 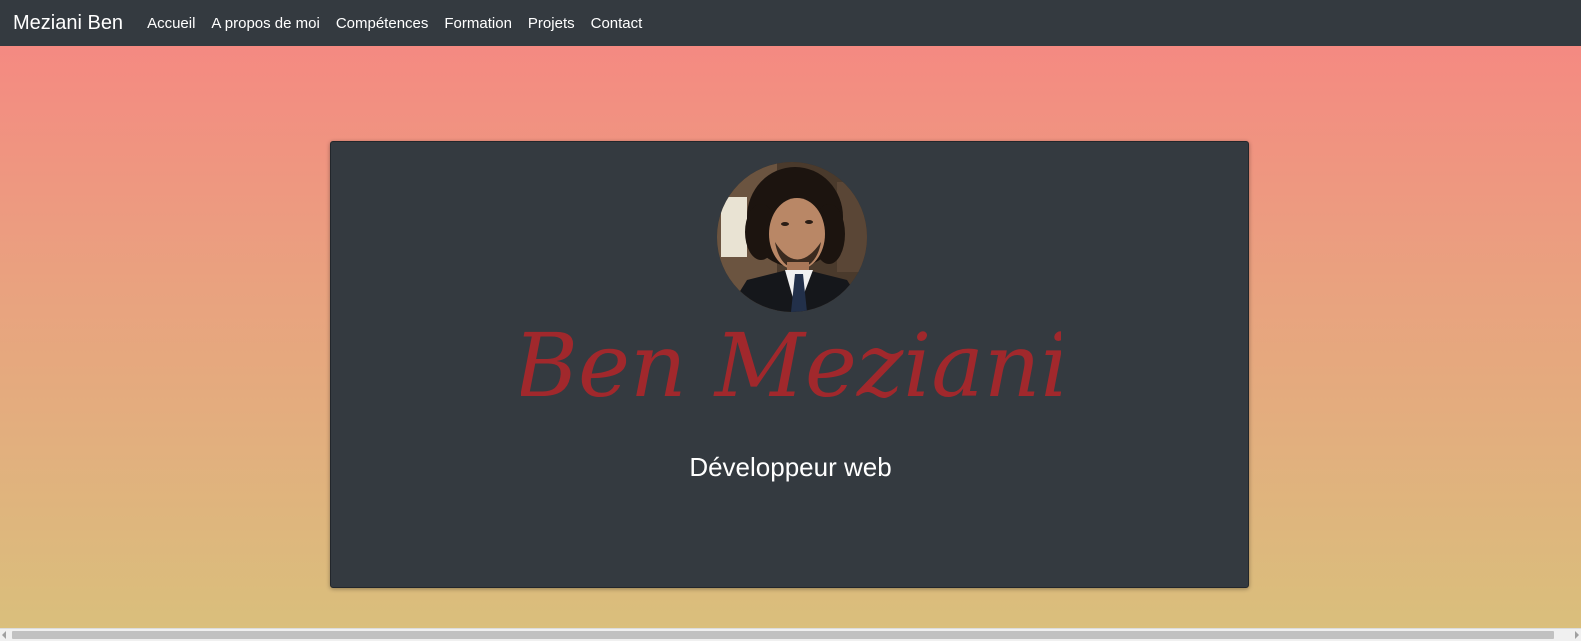 What do you see at coordinates (551, 23) in the screenshot?
I see `nav-link-projets: Projets` at bounding box center [551, 23].